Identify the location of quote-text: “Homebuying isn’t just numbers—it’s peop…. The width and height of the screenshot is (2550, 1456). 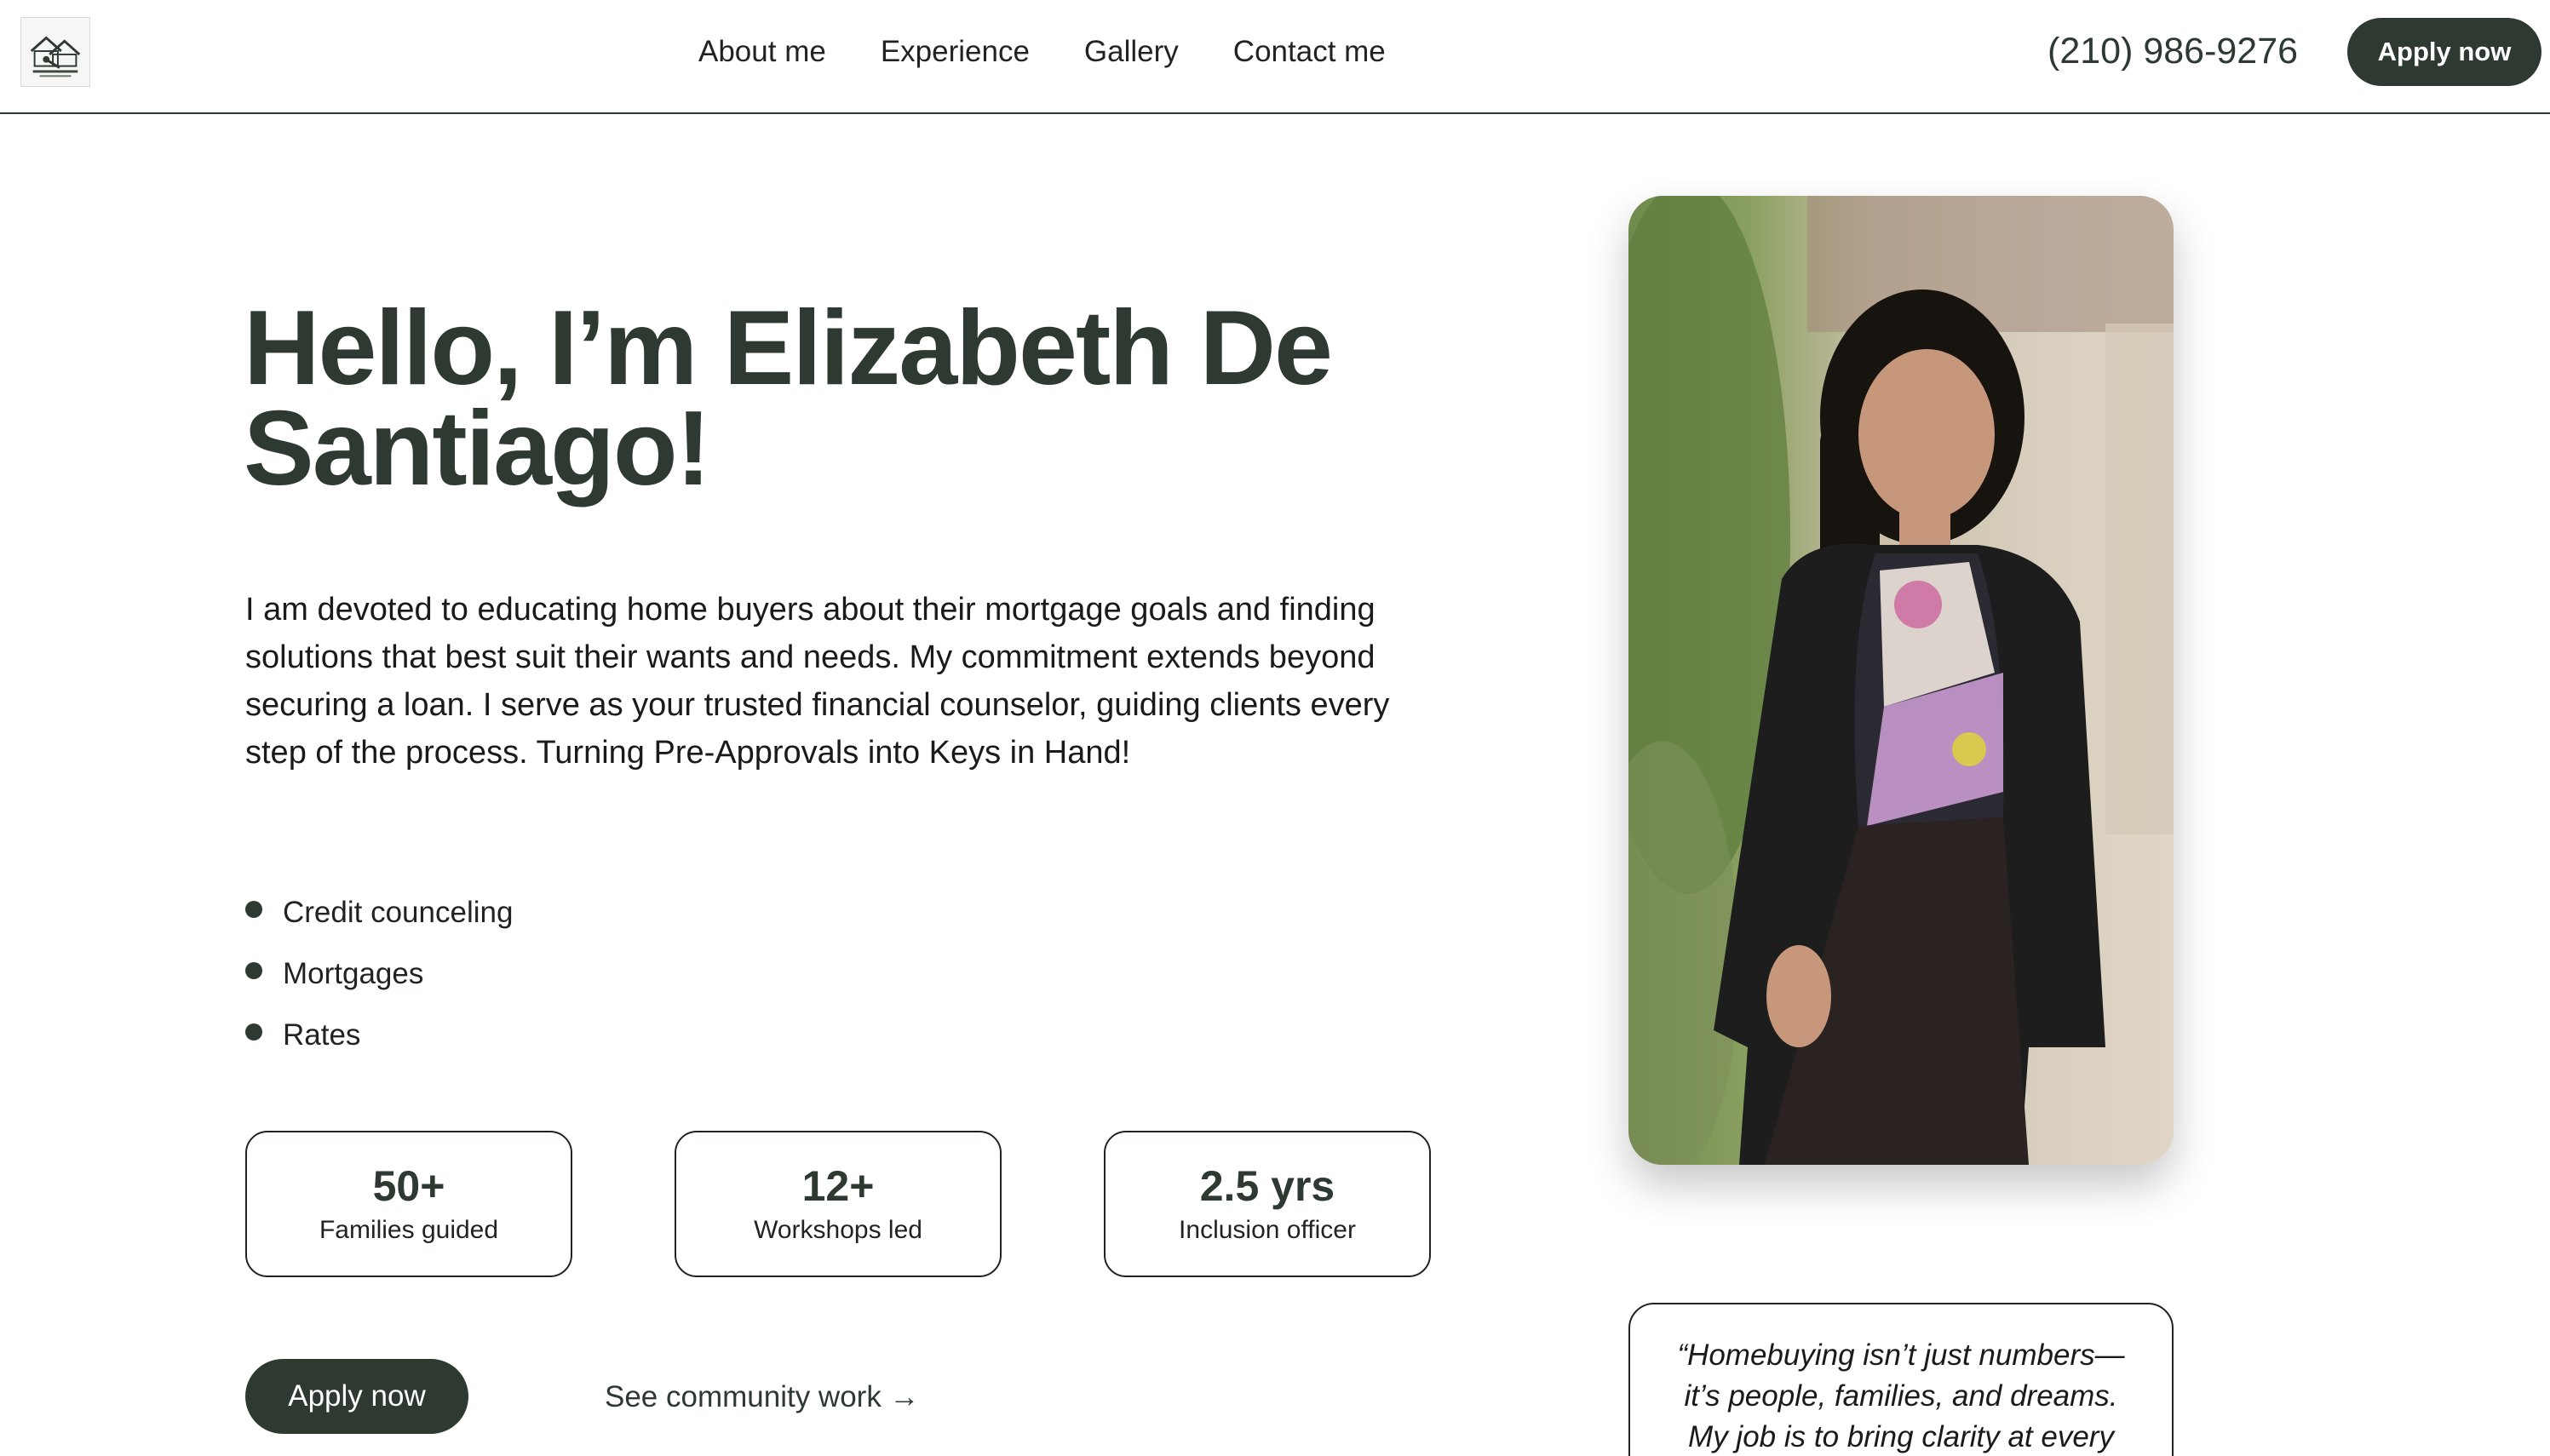
(1901, 1396).